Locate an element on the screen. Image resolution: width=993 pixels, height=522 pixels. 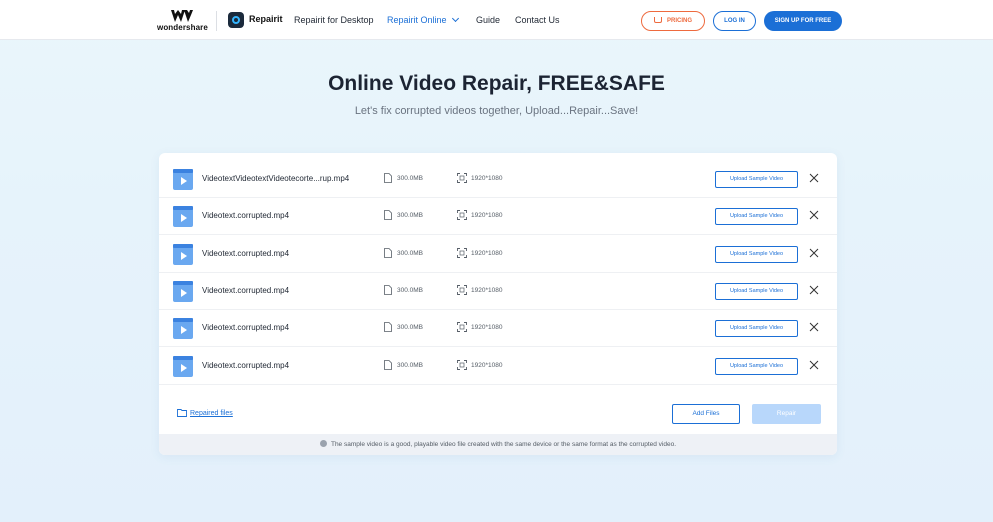
login-button: LOG IN is located at coordinates (734, 21).